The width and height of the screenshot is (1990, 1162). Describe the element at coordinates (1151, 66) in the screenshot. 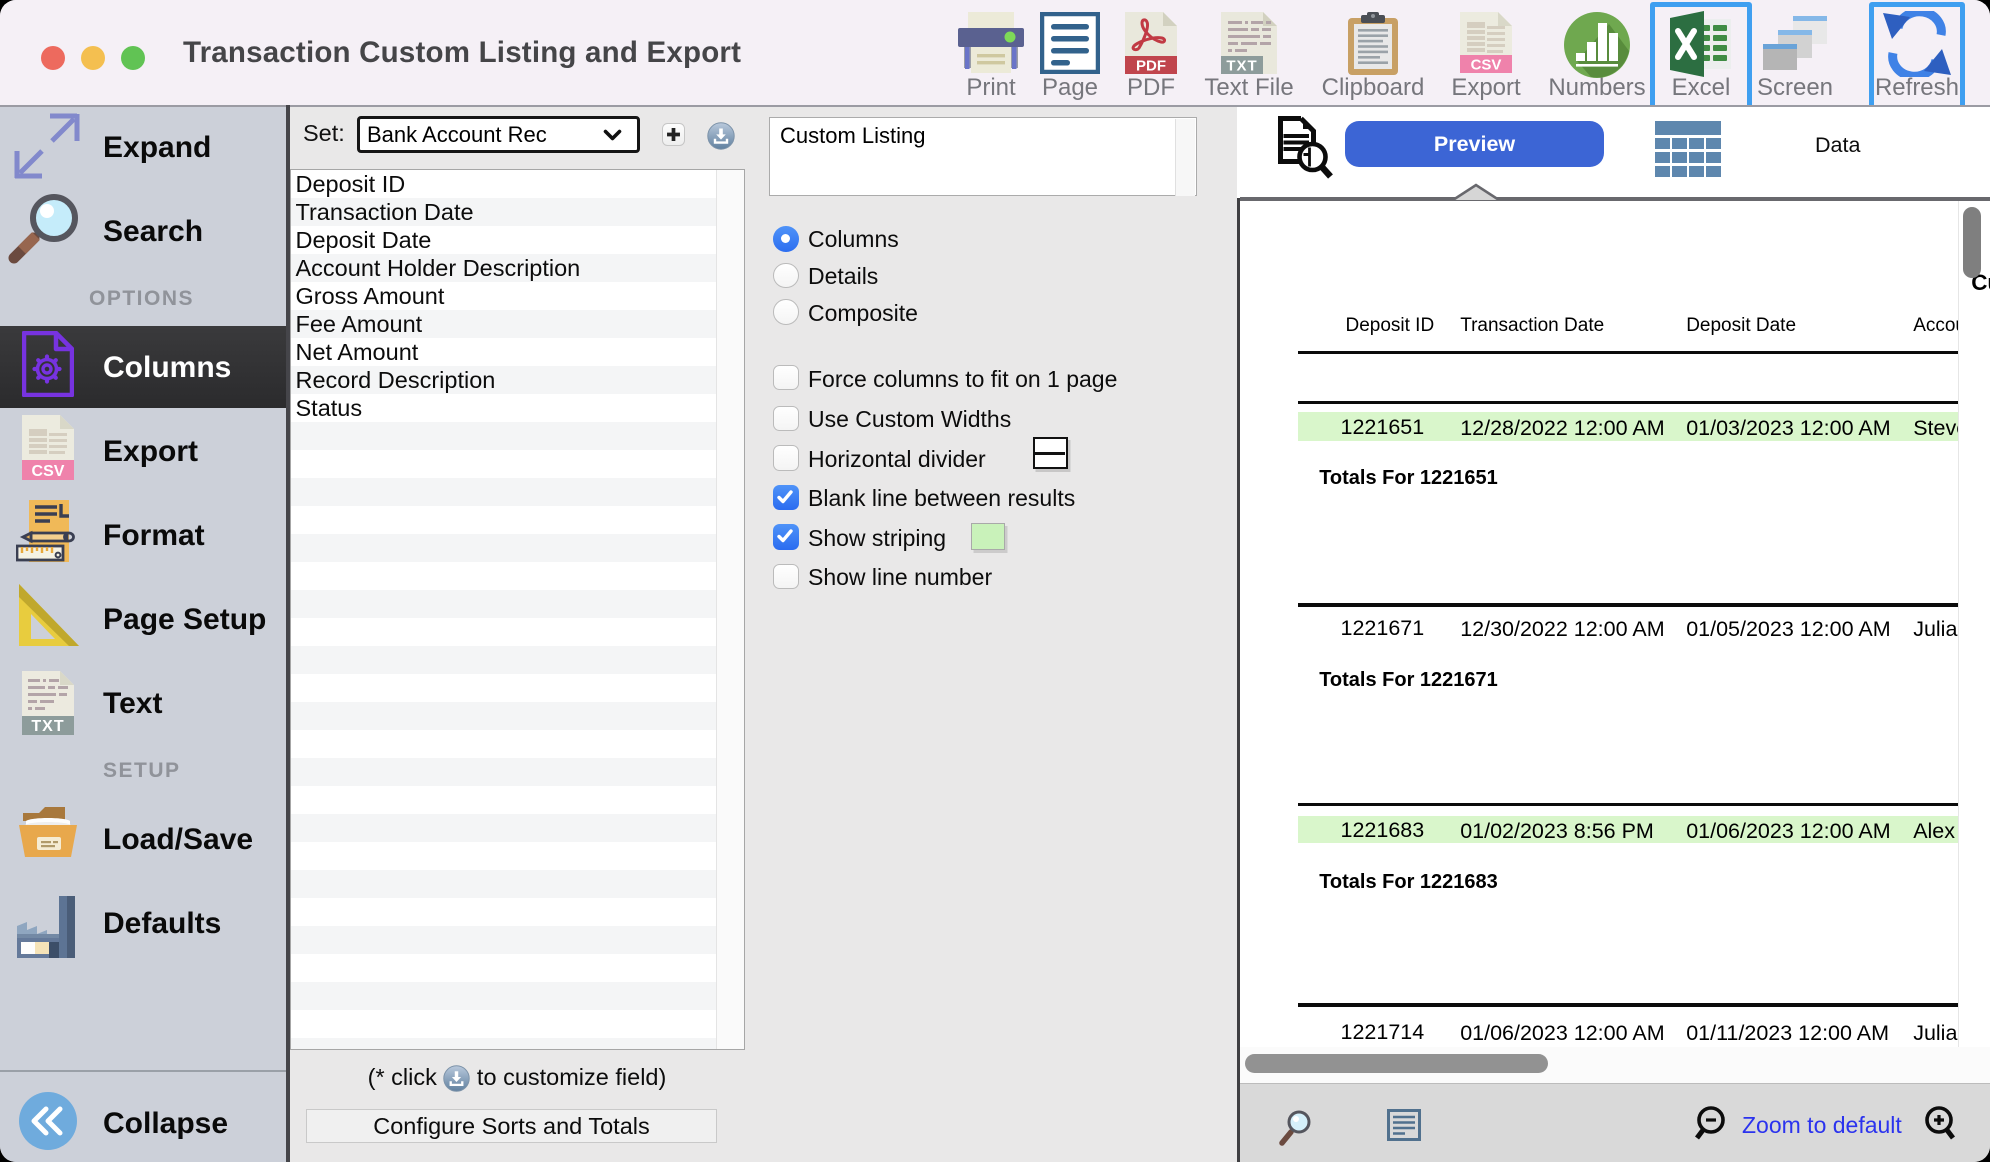

I see `svg-text: PDF` at that location.